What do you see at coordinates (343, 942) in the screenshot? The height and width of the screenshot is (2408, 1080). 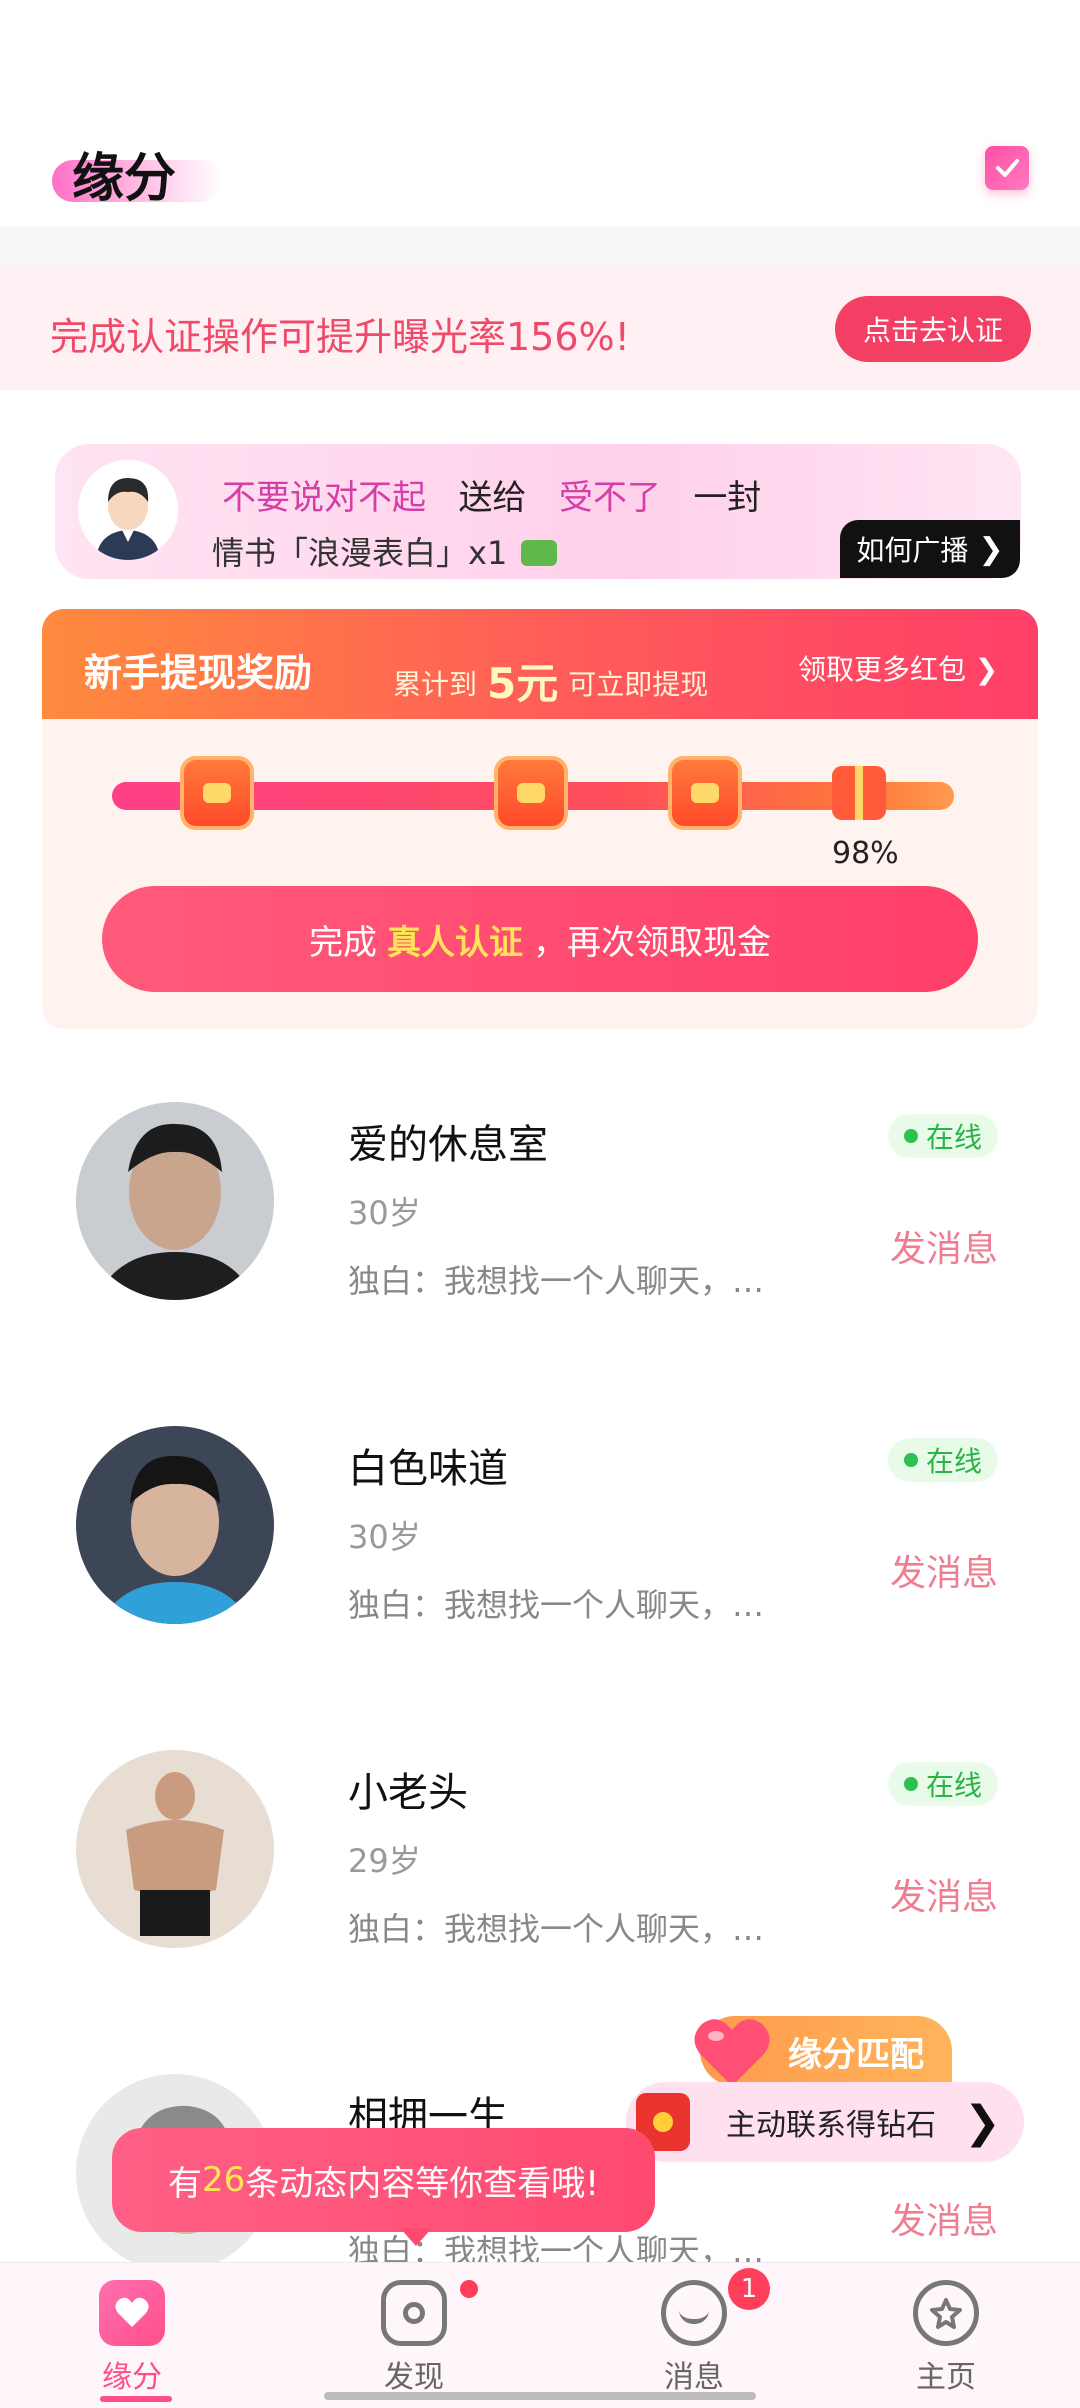 I see `cta-prefix: 完成` at bounding box center [343, 942].